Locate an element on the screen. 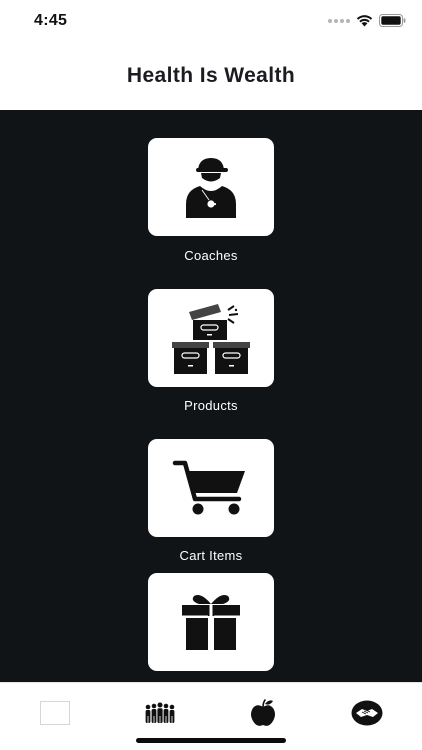 The image size is (422, 750). tab-group is located at coordinates (160, 713).